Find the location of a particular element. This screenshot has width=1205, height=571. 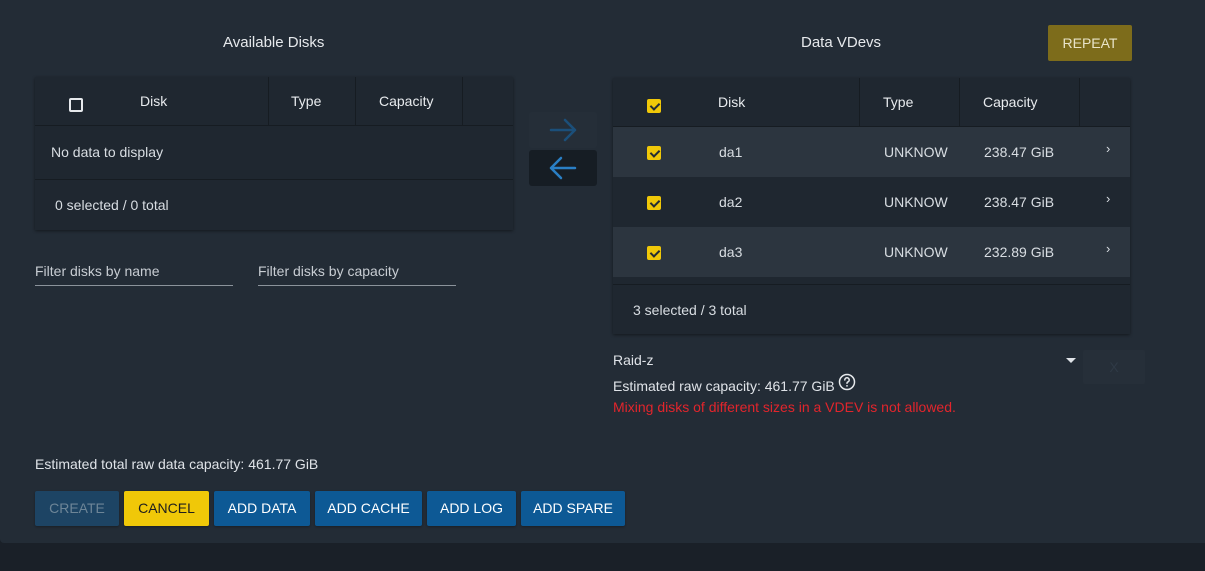

cancel-button: CANCEL is located at coordinates (166, 508).